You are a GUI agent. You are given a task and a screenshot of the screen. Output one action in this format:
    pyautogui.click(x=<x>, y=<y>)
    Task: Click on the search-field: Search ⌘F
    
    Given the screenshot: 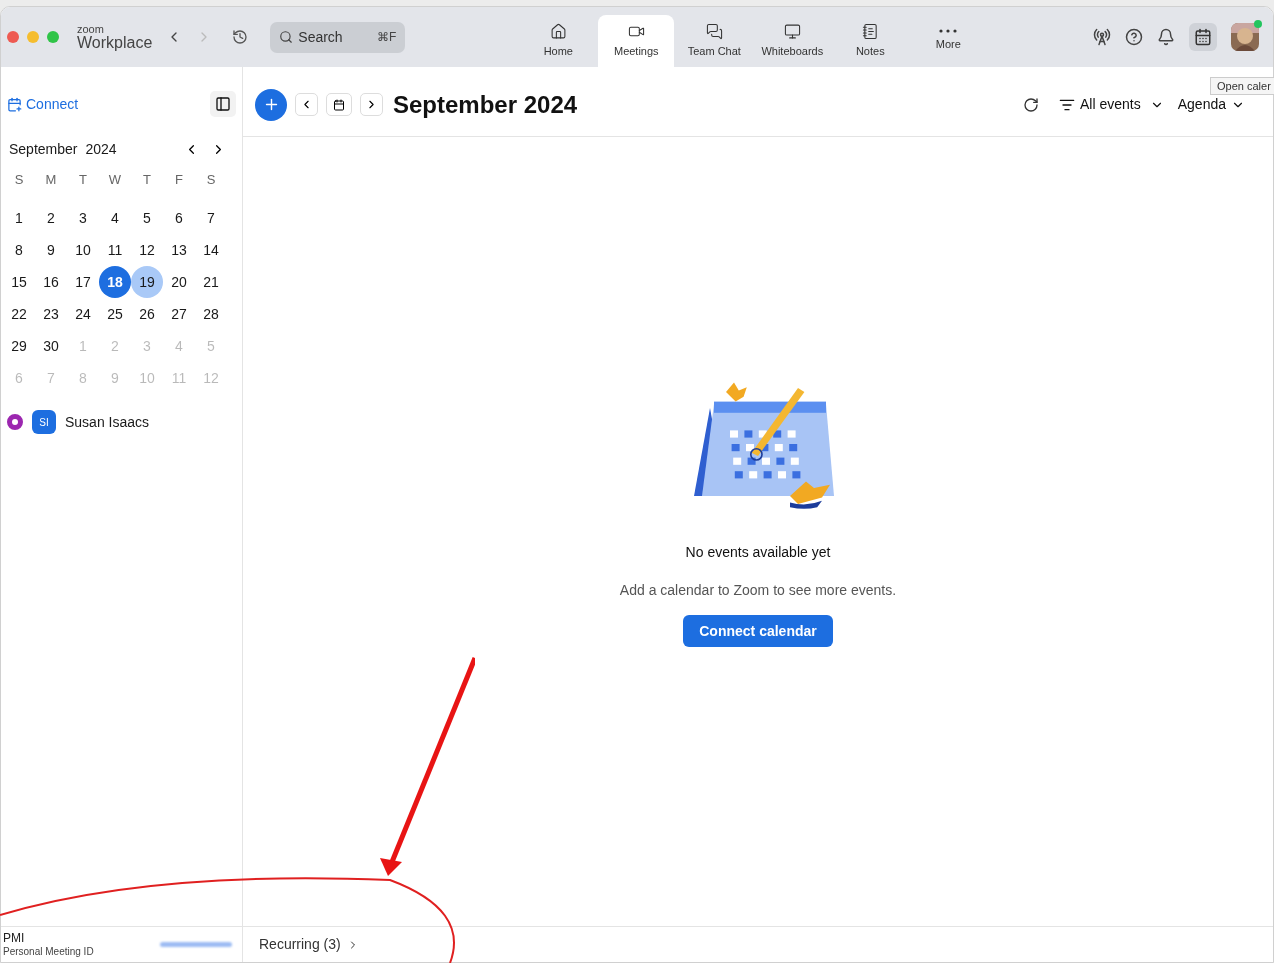 What is the action you would take?
    pyautogui.click(x=338, y=37)
    